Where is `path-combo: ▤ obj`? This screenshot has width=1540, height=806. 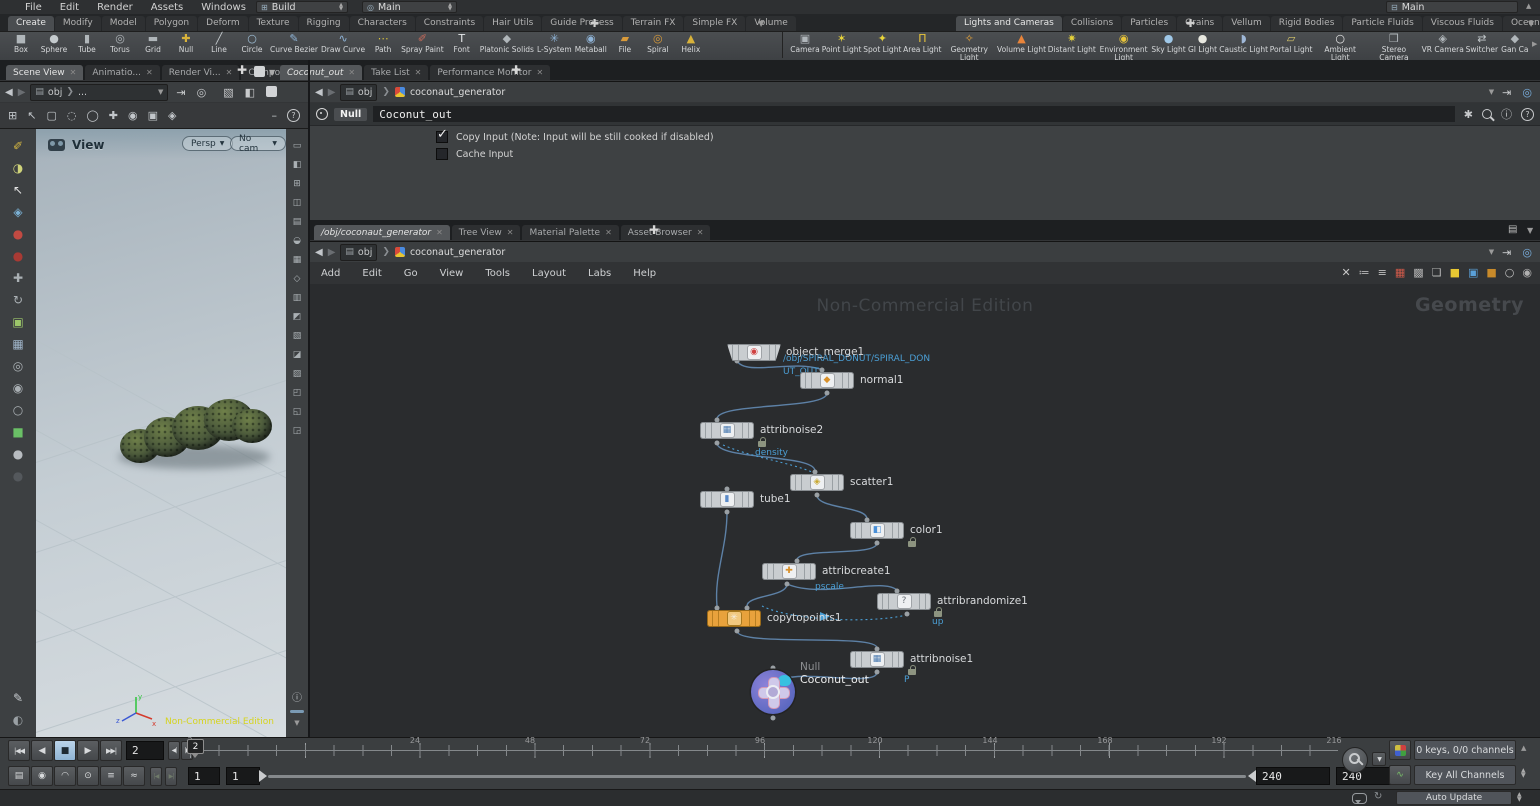 path-combo: ▤ obj is located at coordinates (359, 252).